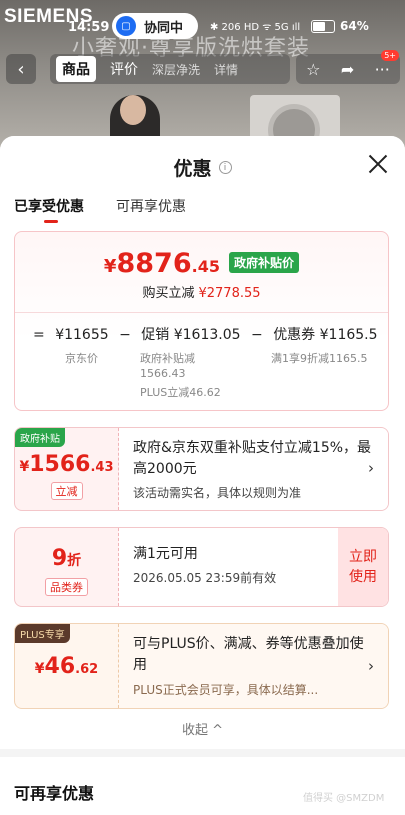 This screenshot has width=405, height=815. Describe the element at coordinates (60, 464) in the screenshot. I see `coupon-int: 1566` at that location.